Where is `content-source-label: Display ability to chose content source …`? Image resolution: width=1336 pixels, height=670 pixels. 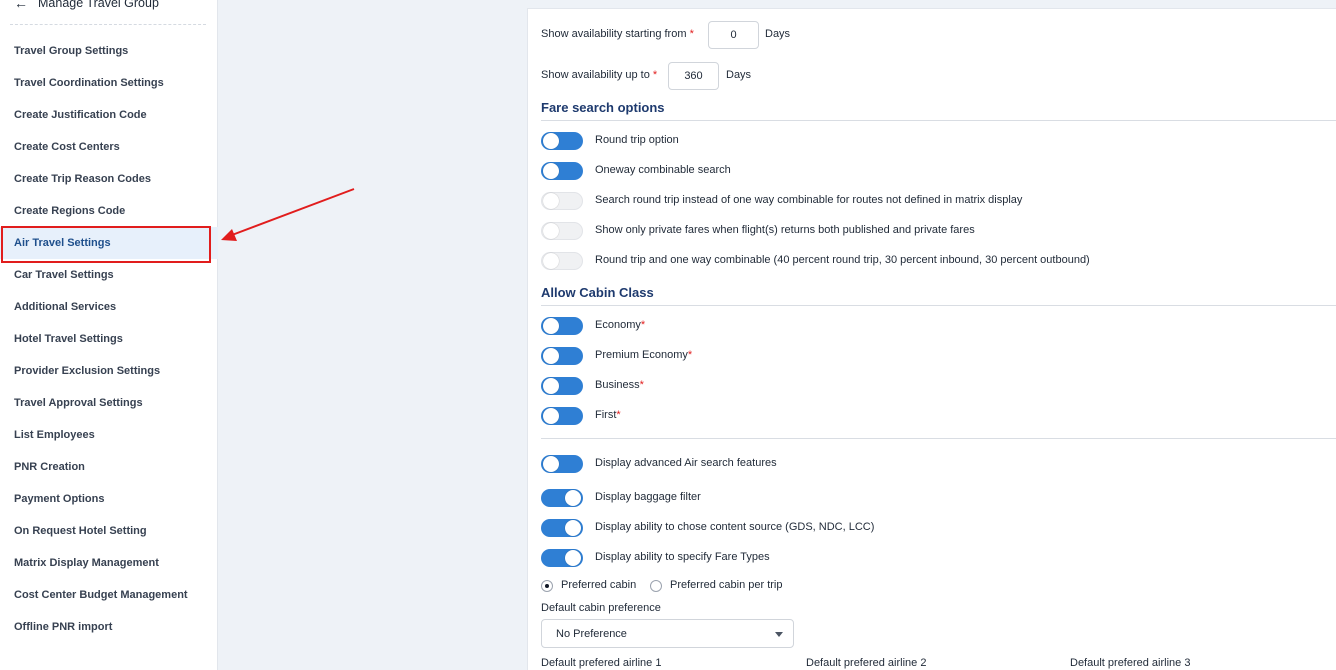
content-source-label: Display ability to chose content source … is located at coordinates (735, 527).